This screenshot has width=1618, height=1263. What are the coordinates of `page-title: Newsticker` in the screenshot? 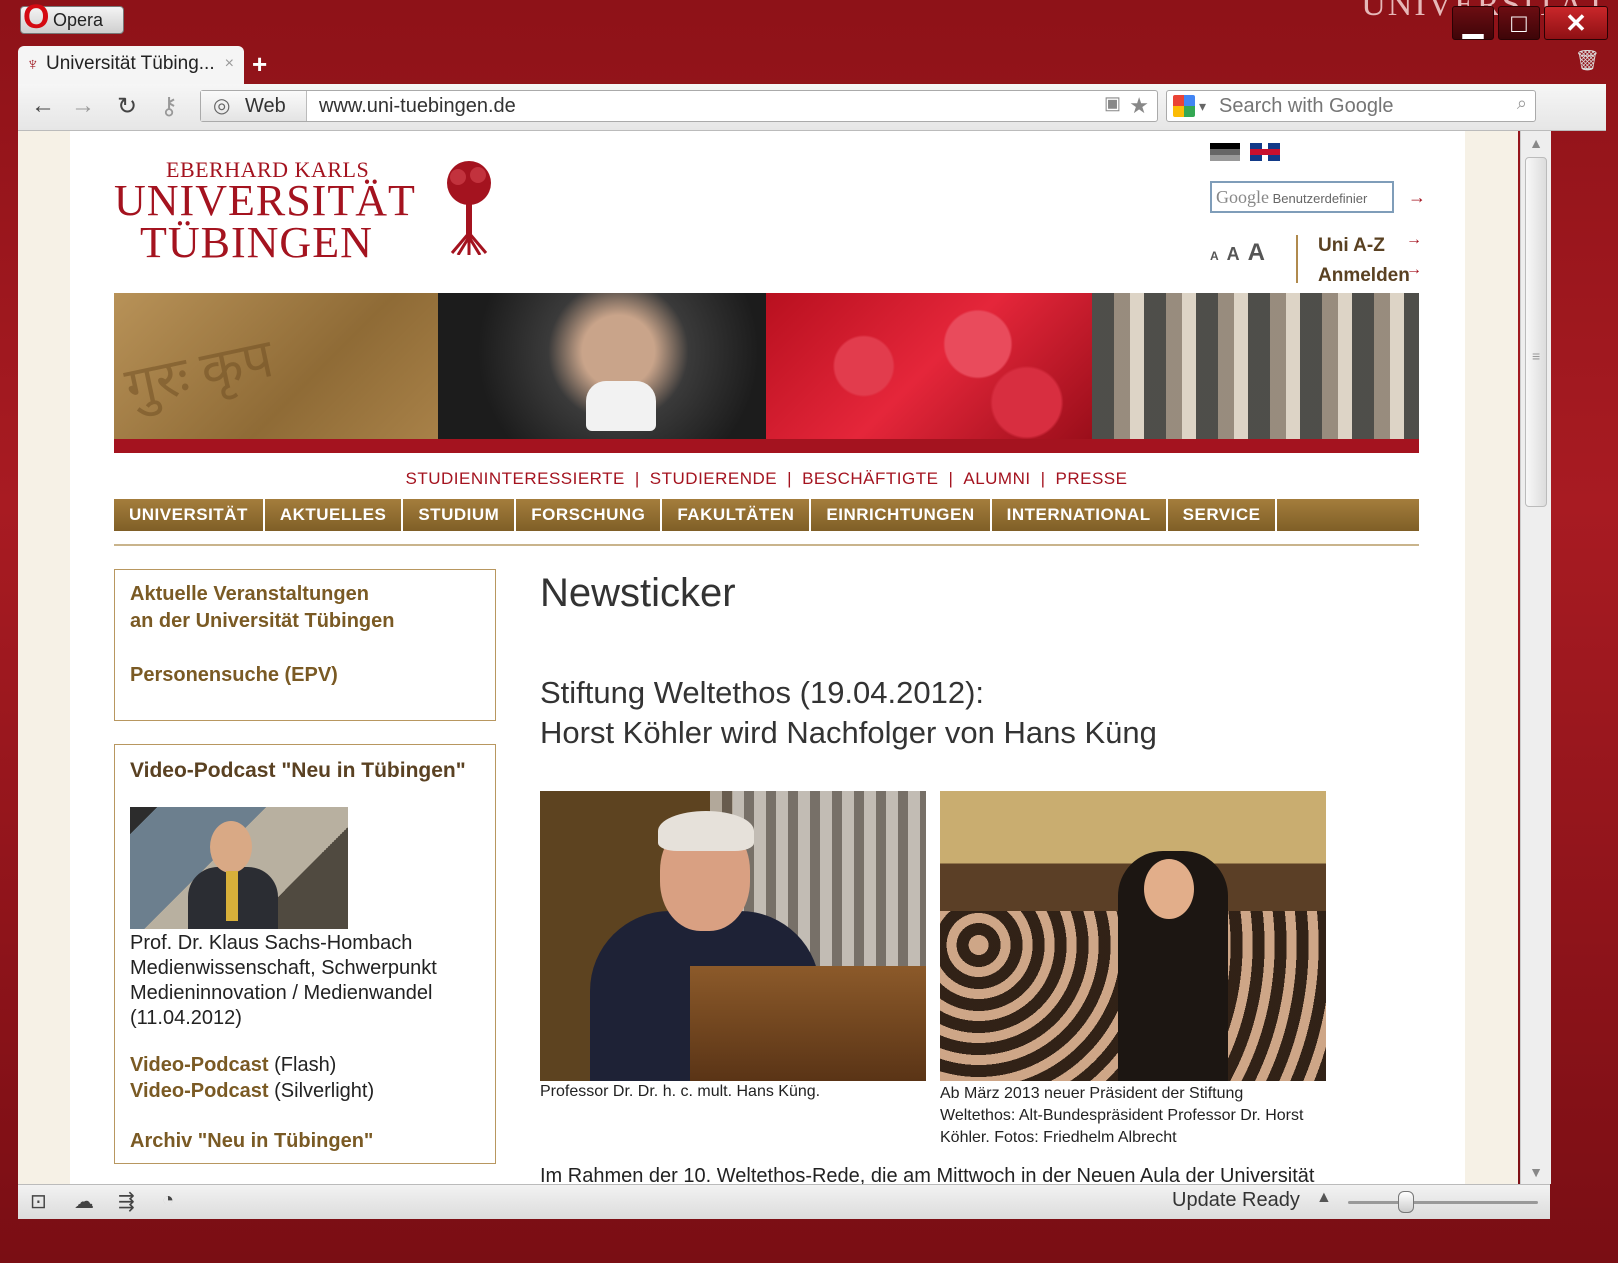 It's located at (638, 593).